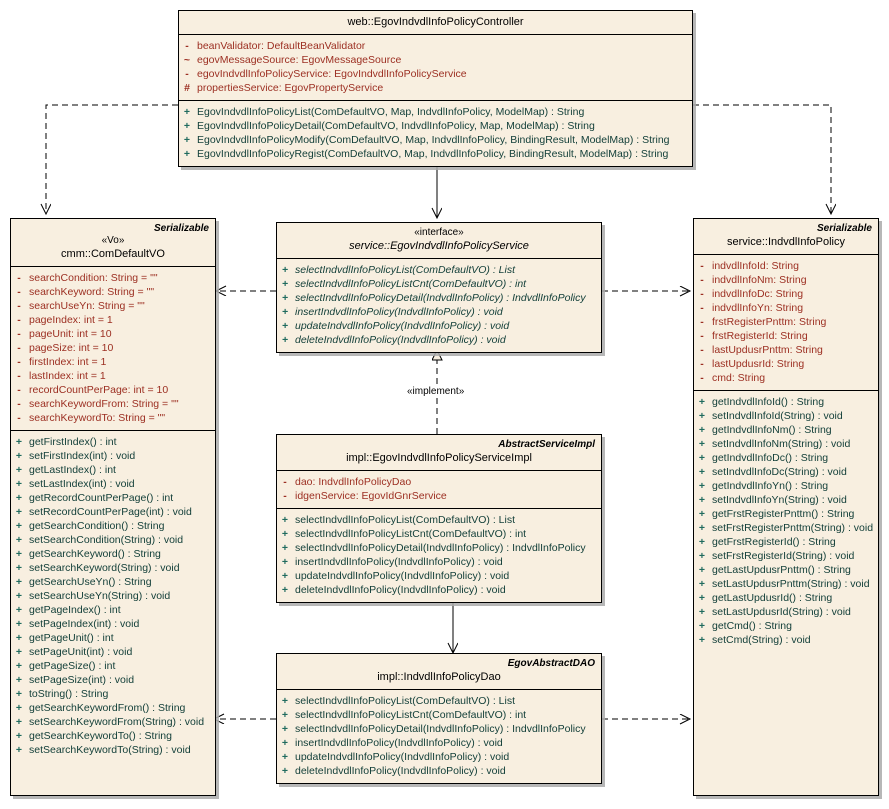 Image resolution: width=889 pixels, height=809 pixels. Describe the element at coordinates (281, 46) in the screenshot. I see `member-signature: beanValidator: DefaultBeanValidator` at that location.